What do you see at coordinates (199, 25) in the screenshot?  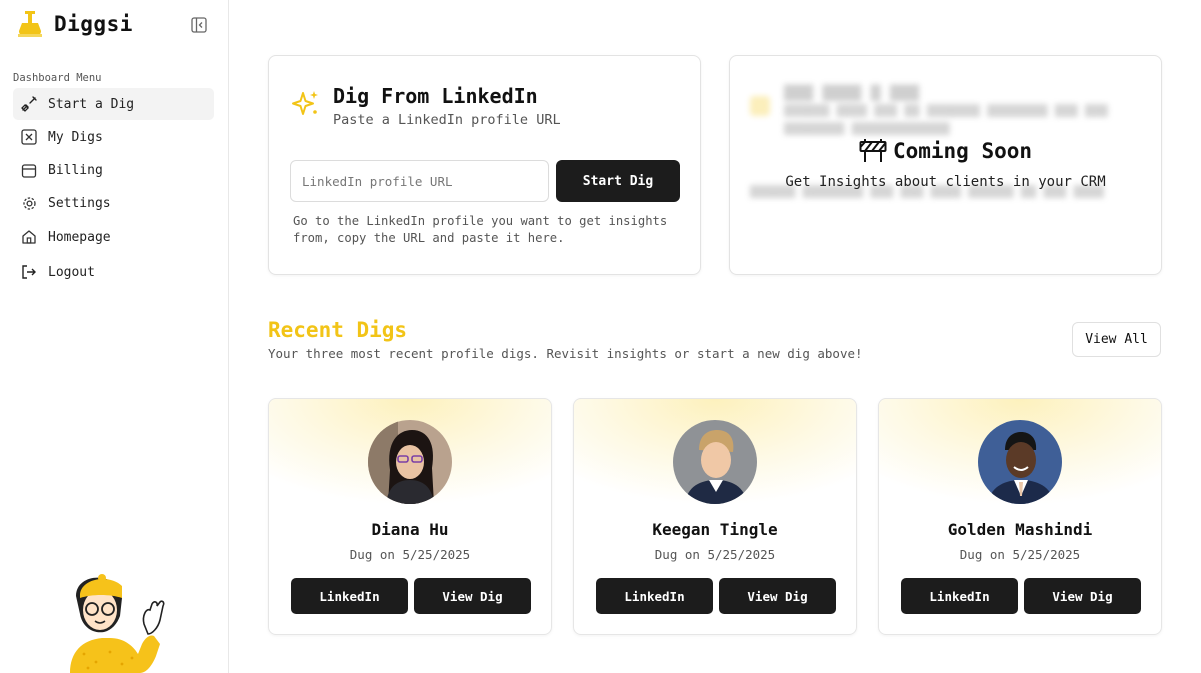 I see `collapse-sidebar-icon` at bounding box center [199, 25].